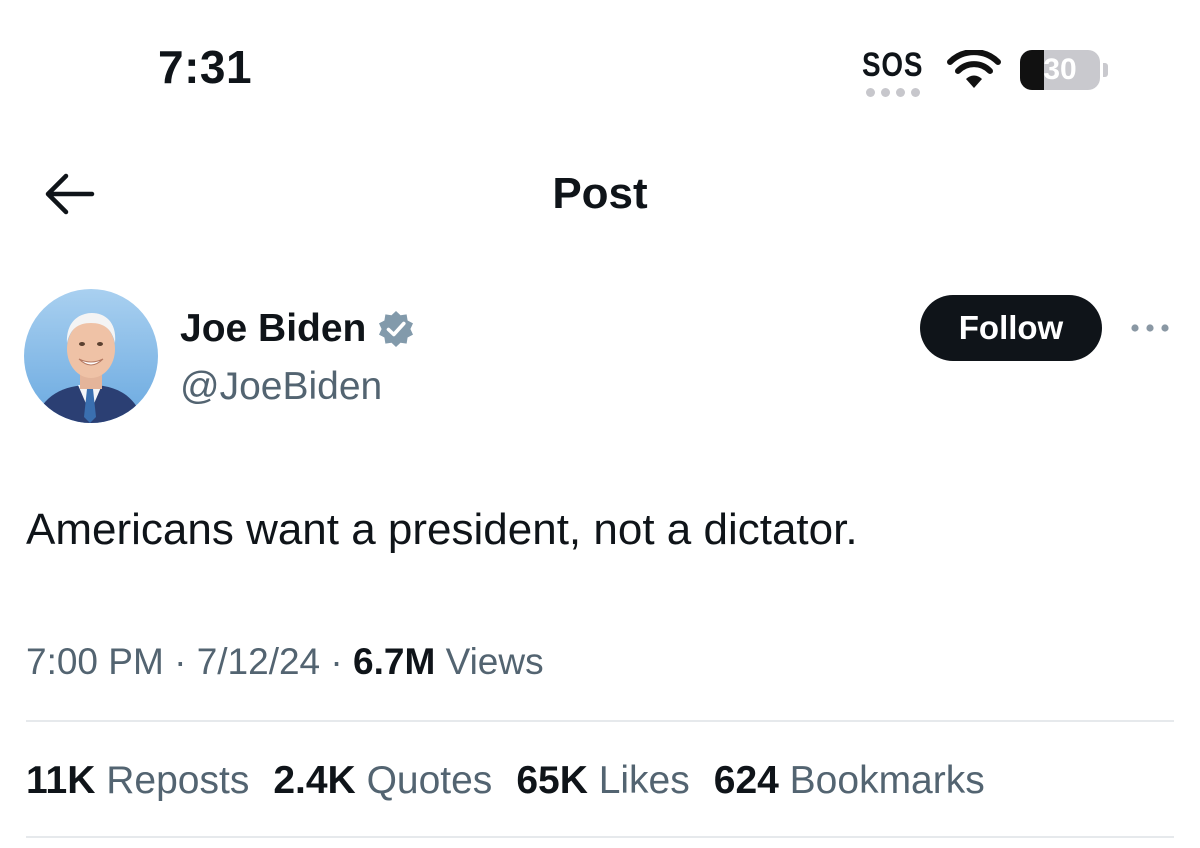 Image resolution: width=1200 pixels, height=848 pixels. Describe the element at coordinates (893, 65) in the screenshot. I see `sos-indicator: SOS` at that location.